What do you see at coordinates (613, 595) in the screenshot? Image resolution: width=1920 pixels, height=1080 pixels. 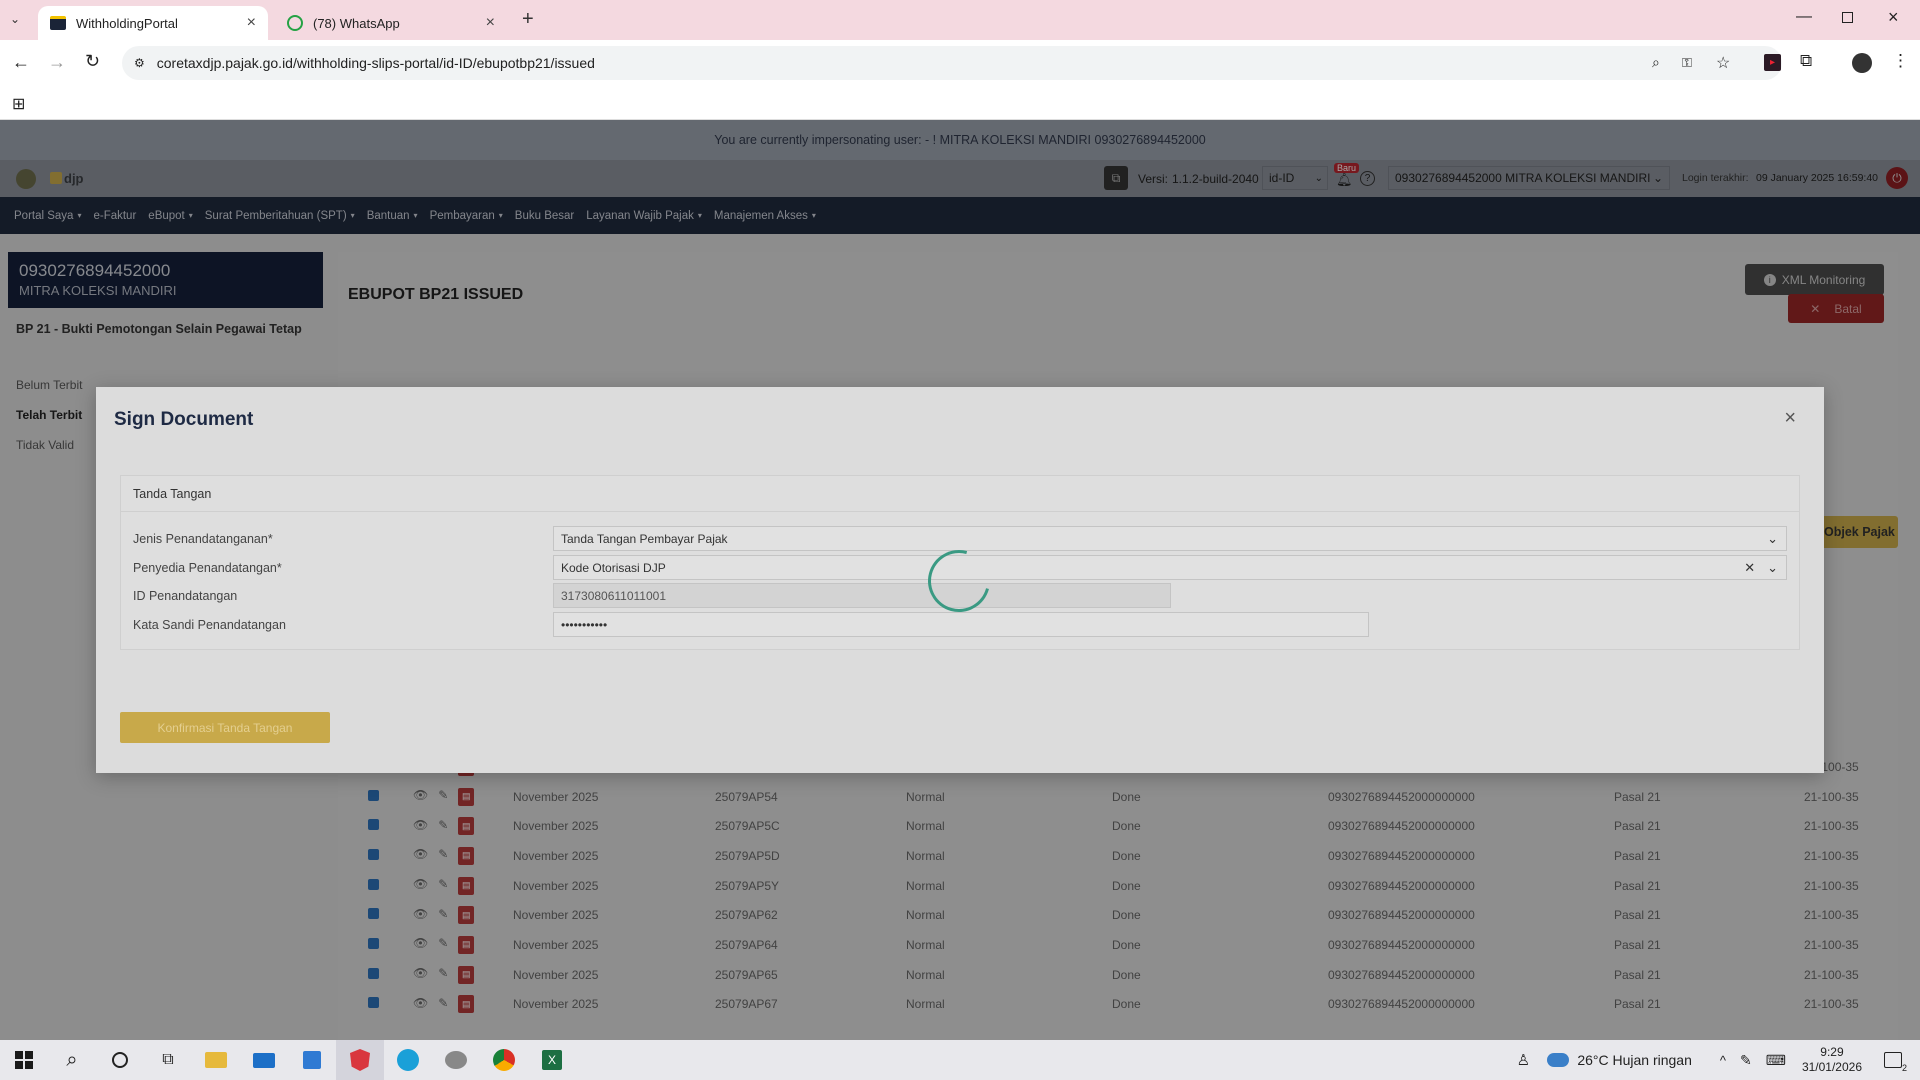 I see `id-value: 3173080611011001` at bounding box center [613, 595].